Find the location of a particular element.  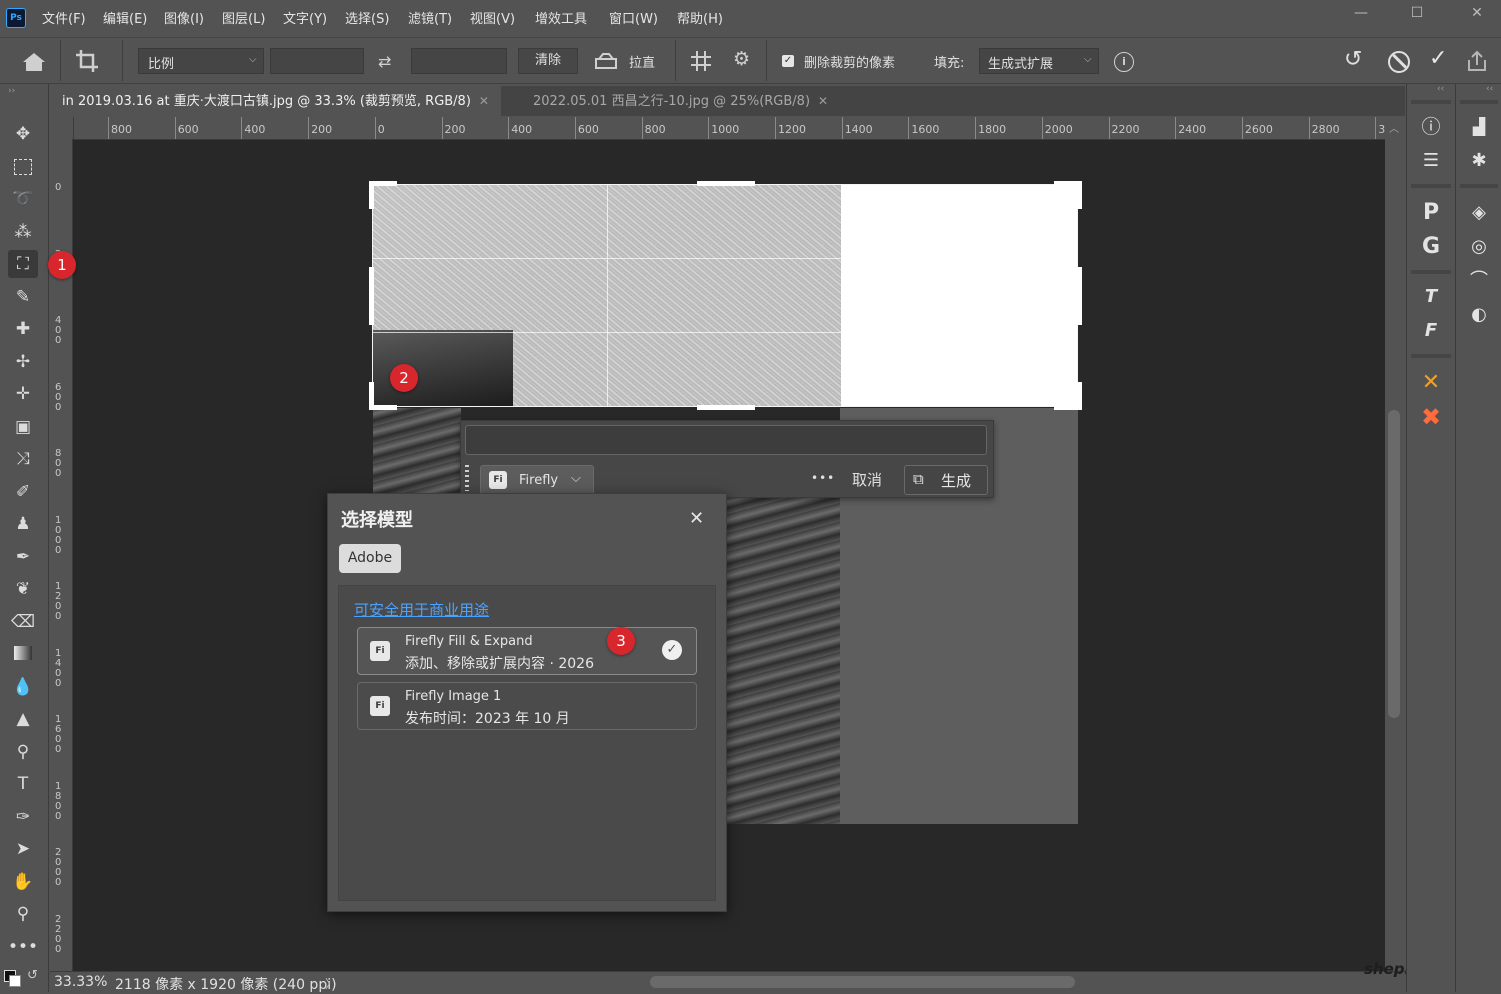

menu-select: 选择(S) is located at coordinates (367, 17).